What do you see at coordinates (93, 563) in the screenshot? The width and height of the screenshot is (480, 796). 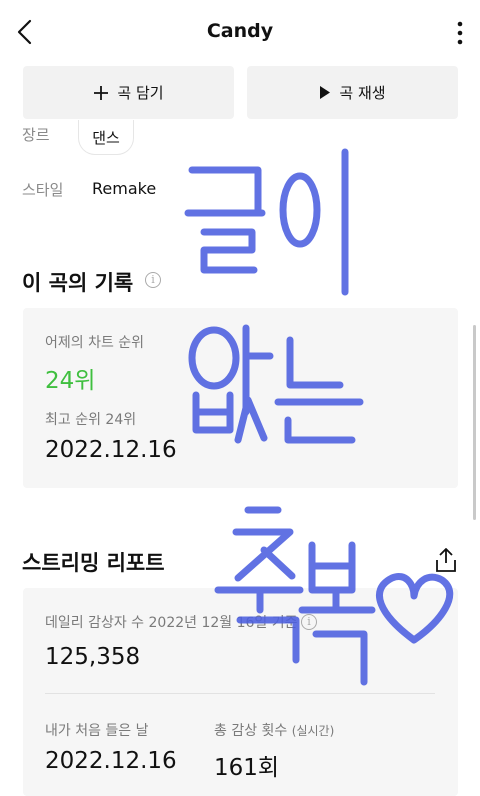 I see `streaming-section-title: 스트리밍 리포트` at bounding box center [93, 563].